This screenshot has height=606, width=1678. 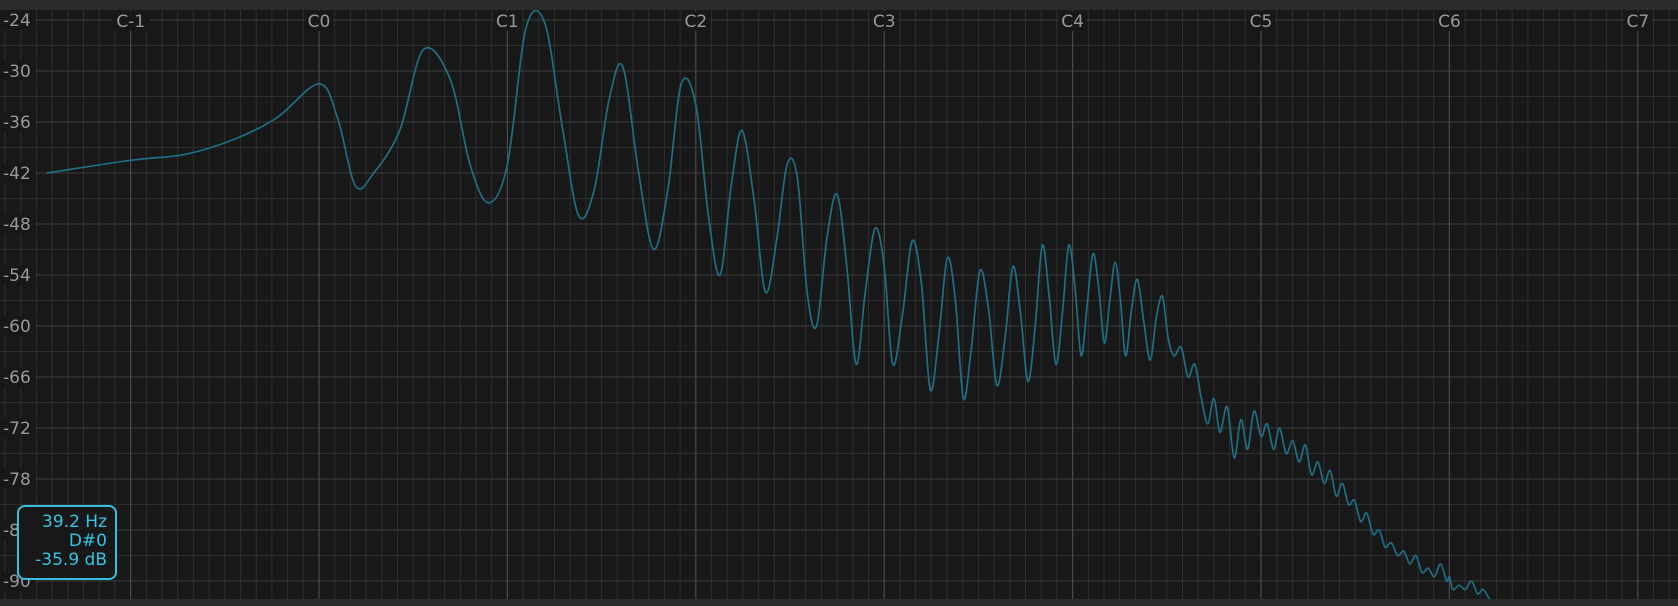 What do you see at coordinates (17, 174) in the screenshot?
I see `y-tick-label: -42` at bounding box center [17, 174].